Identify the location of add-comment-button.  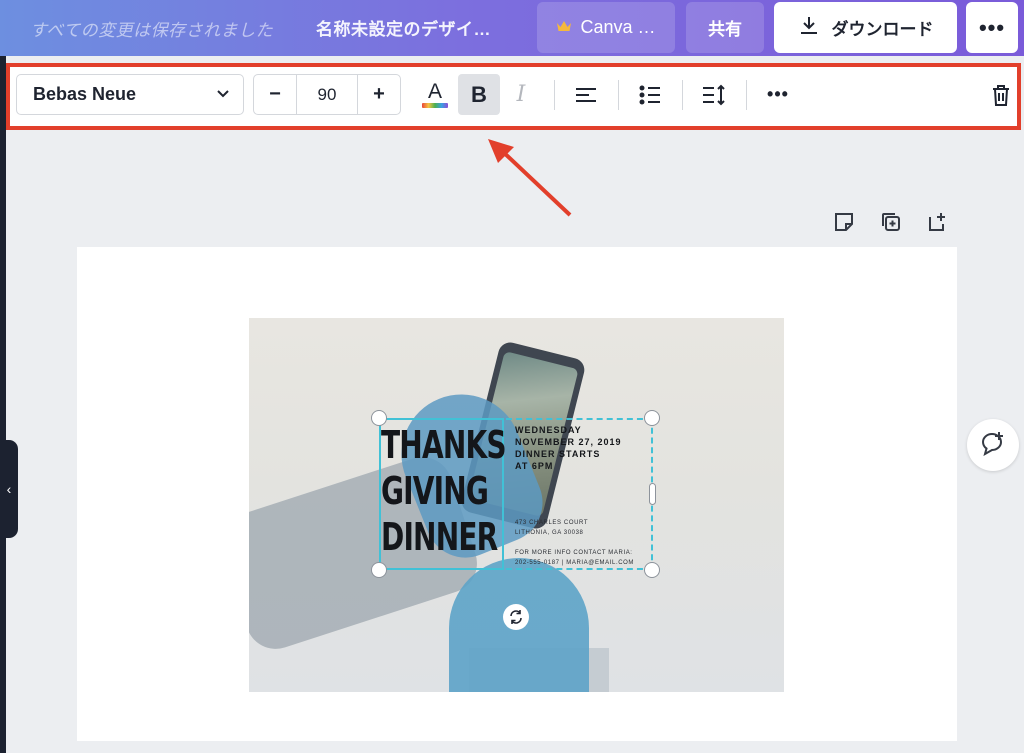
(993, 445).